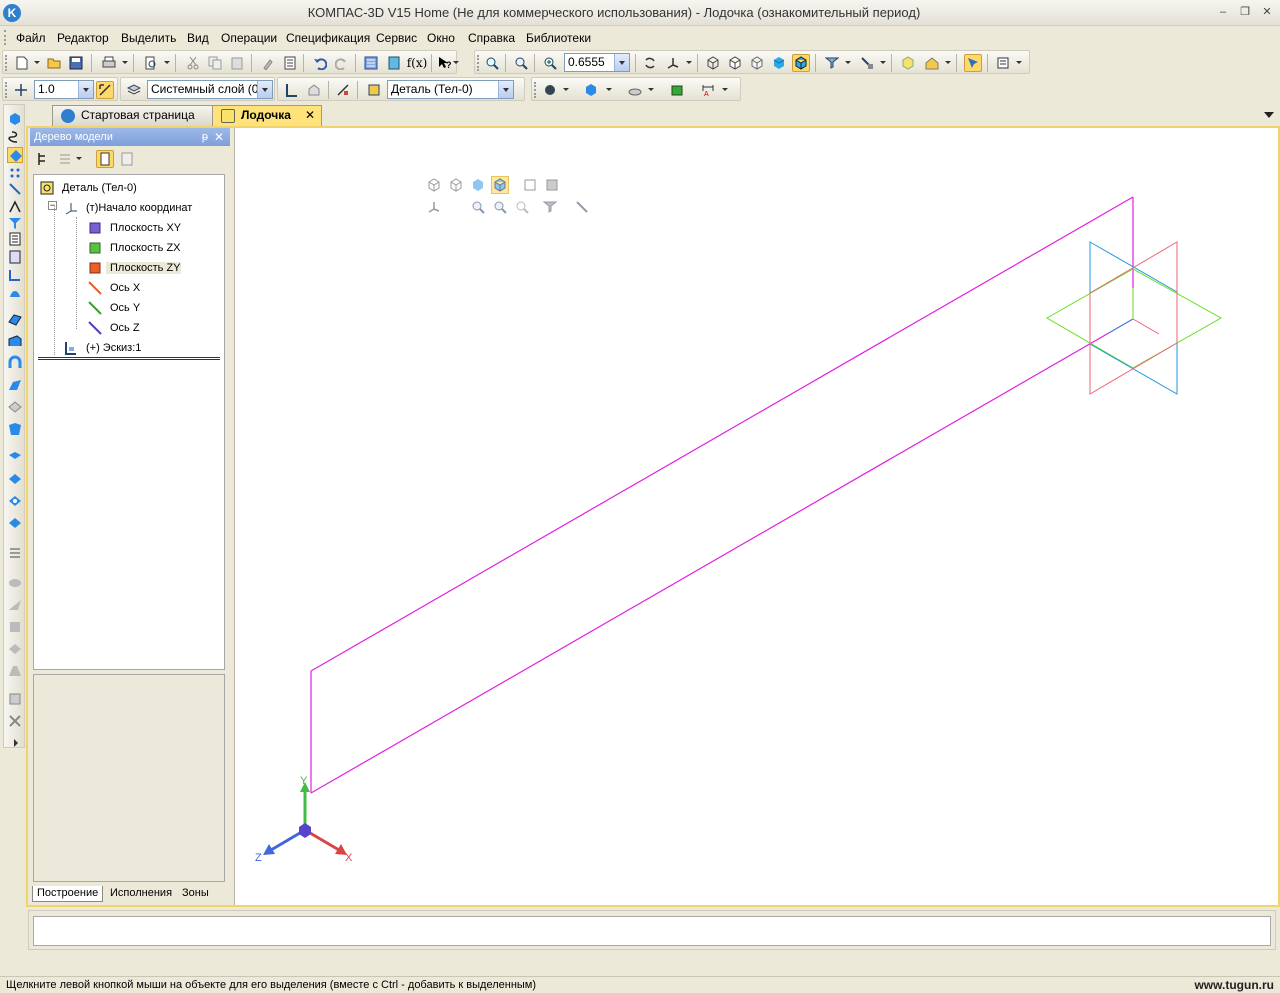 This screenshot has width=1280, height=993. I want to click on rib-tool-icon, so click(15, 523).